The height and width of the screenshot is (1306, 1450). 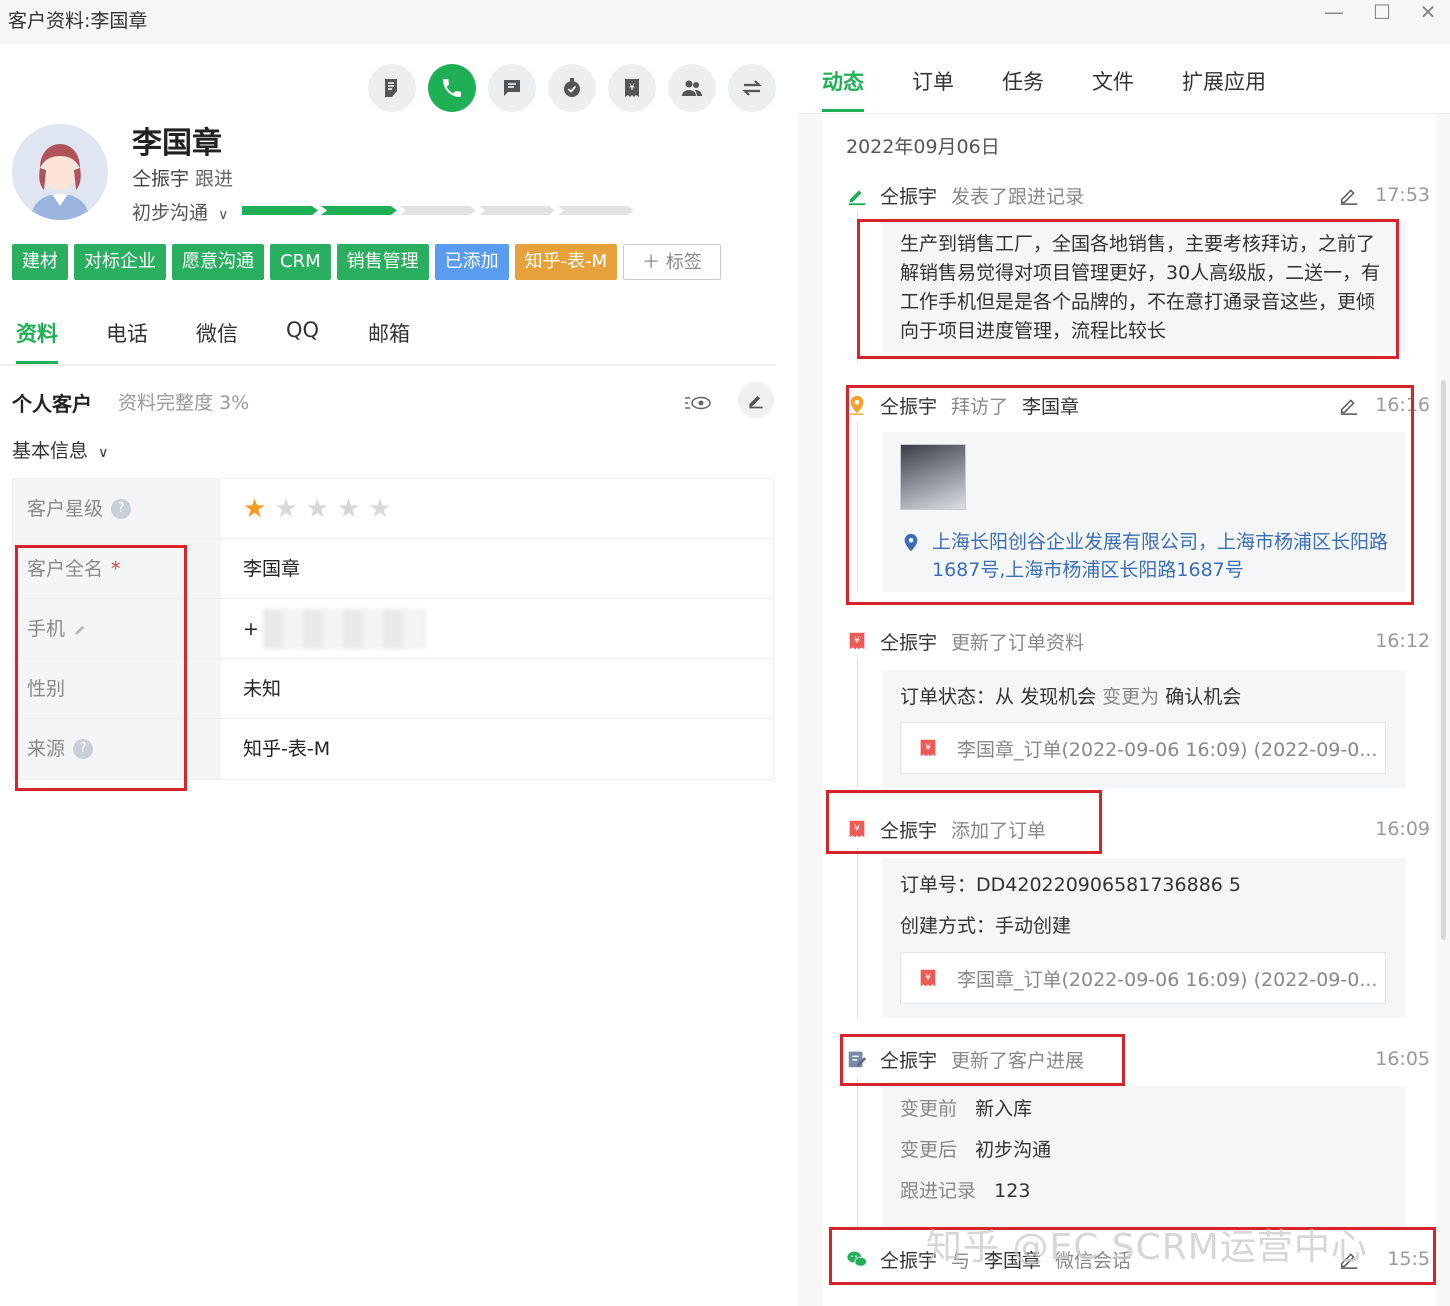 I want to click on tab-files: 文件, so click(x=1113, y=89).